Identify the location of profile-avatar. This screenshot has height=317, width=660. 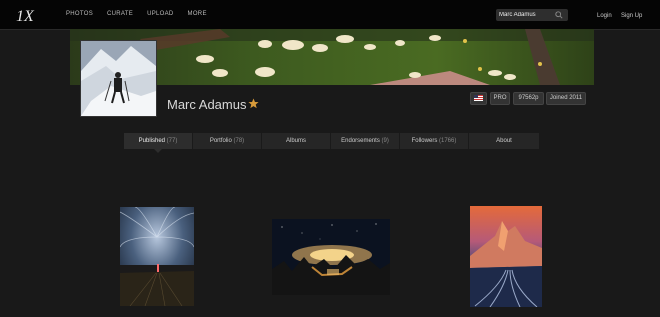
(118, 78).